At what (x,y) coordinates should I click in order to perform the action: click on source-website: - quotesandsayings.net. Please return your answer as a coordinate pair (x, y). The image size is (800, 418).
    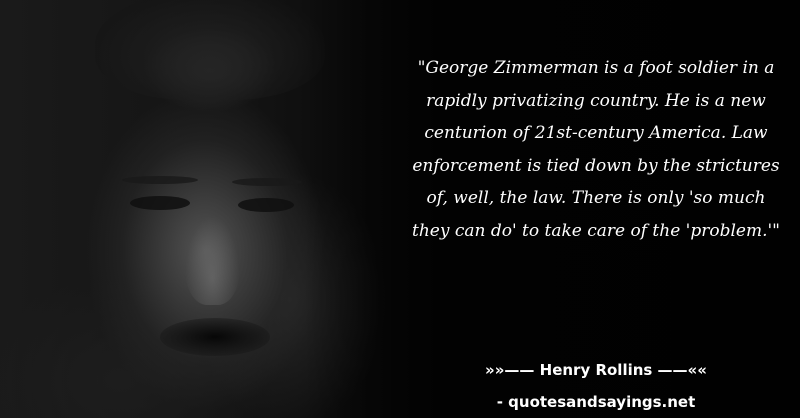
    Looking at the image, I should click on (596, 402).